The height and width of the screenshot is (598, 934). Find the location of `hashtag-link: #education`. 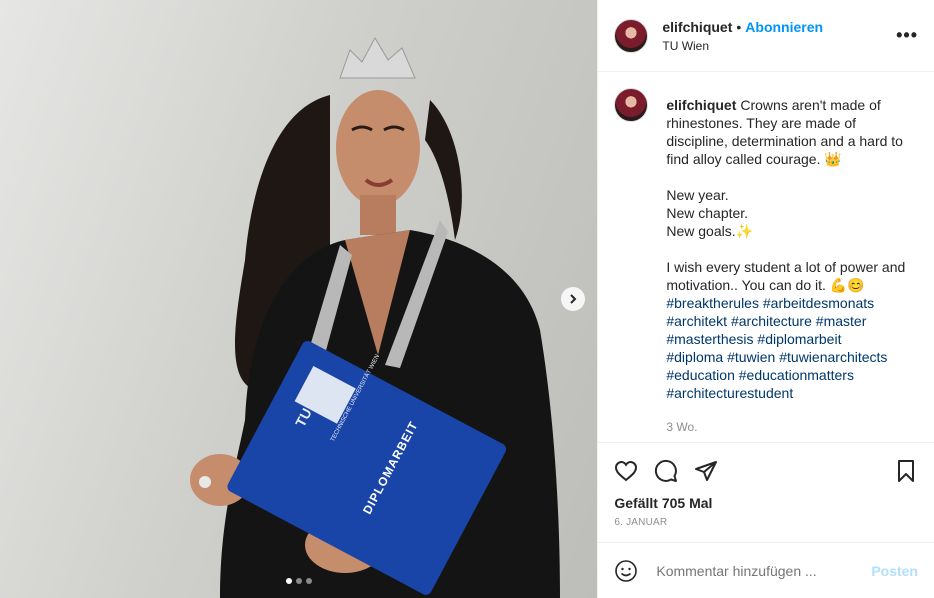

hashtag-link: #education is located at coordinates (700, 375).